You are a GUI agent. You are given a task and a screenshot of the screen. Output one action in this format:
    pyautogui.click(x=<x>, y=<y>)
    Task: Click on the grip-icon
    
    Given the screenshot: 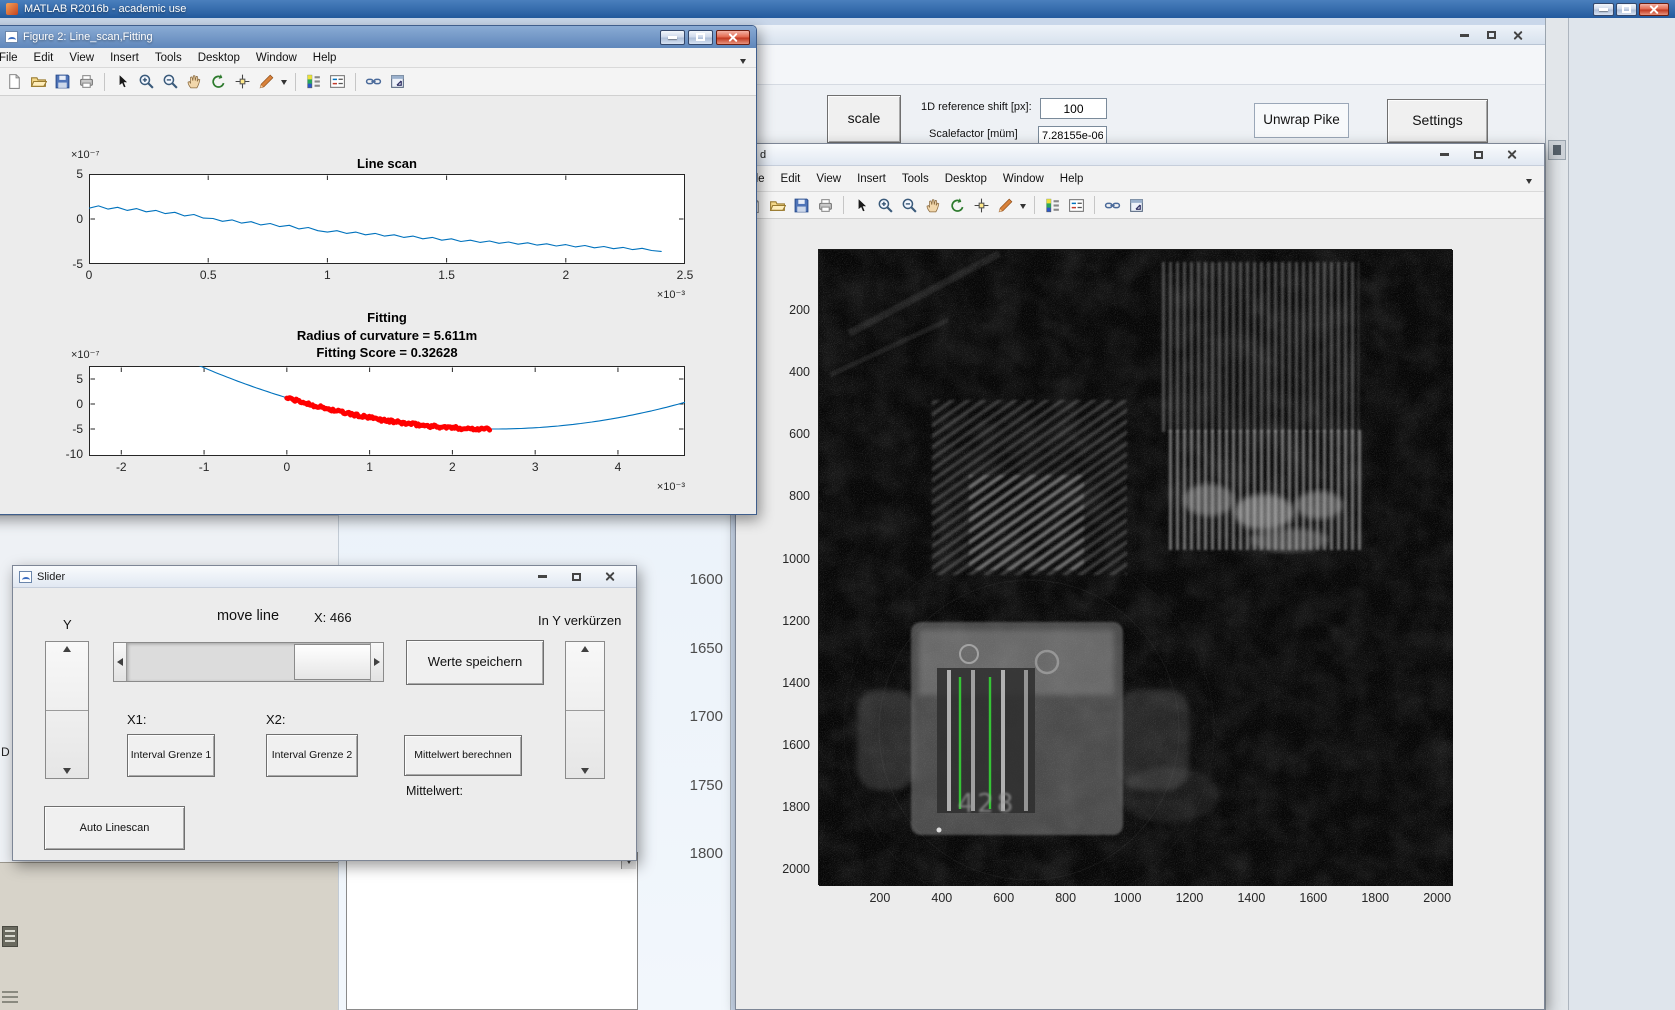 What is the action you would take?
    pyautogui.click(x=10, y=997)
    